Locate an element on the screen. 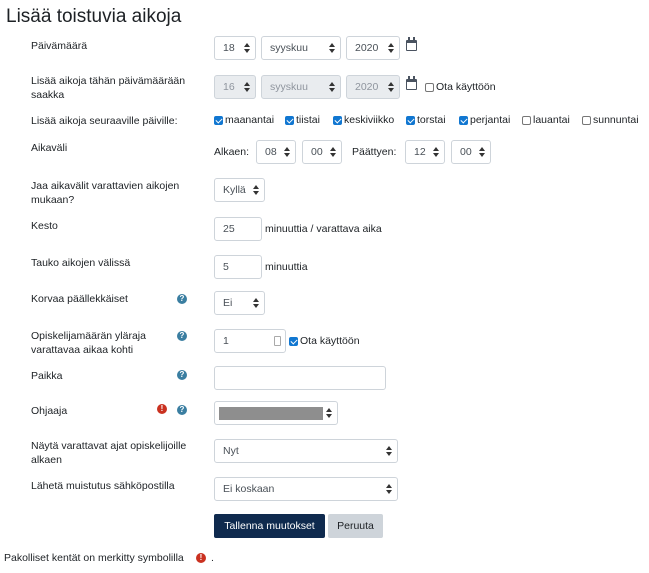 The width and height of the screenshot is (649, 573). start-label: Alkaen: is located at coordinates (232, 152).